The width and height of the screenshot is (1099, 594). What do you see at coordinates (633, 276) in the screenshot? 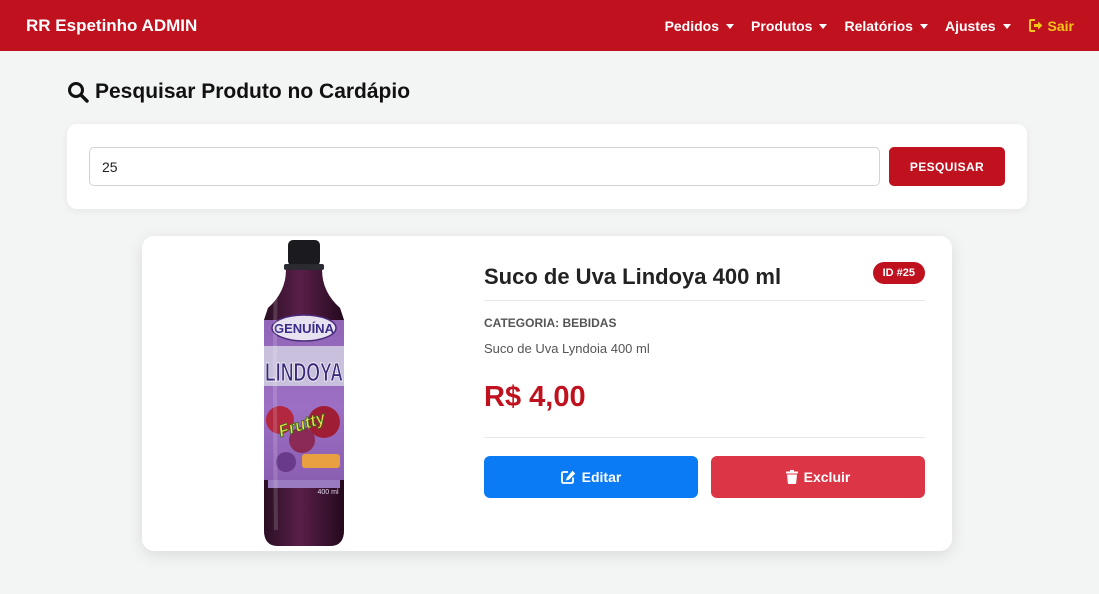
I see `product-name: Suco de Uva Lindoya 400 ml` at bounding box center [633, 276].